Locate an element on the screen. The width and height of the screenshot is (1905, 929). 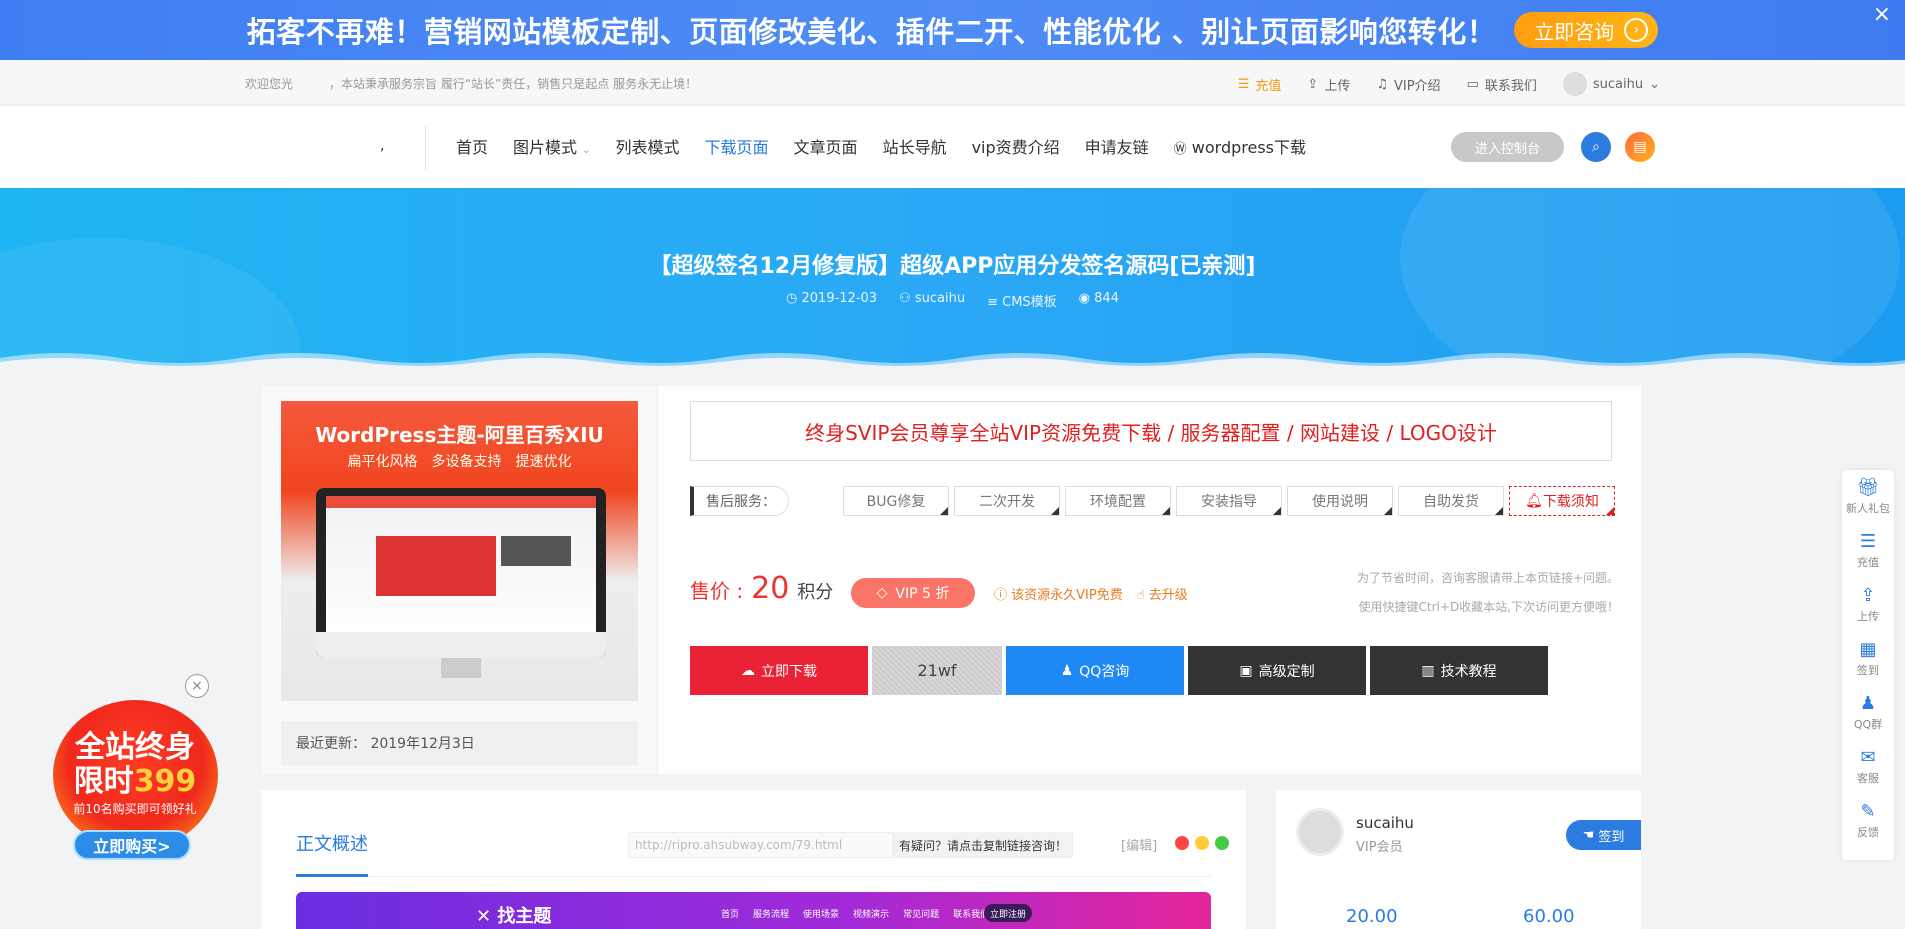
float-label: 签到 is located at coordinates (1868, 670).